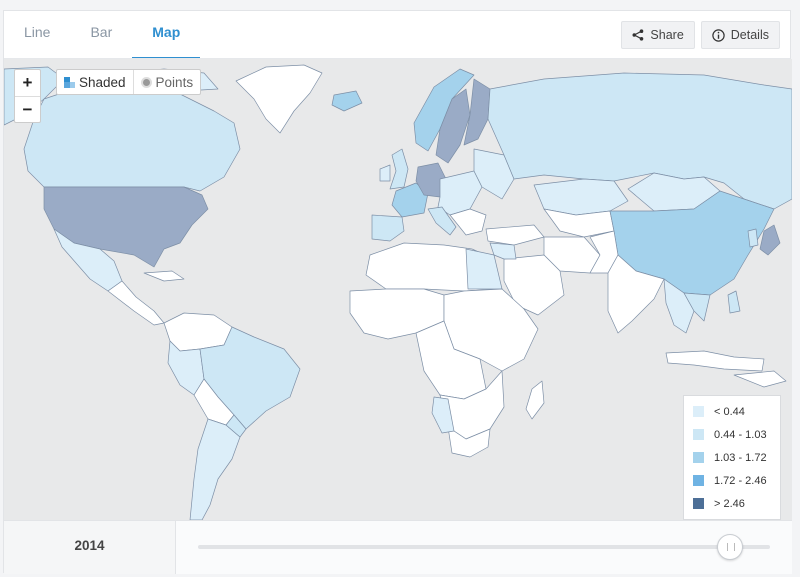  Describe the element at coordinates (37, 35) in the screenshot. I see `tab-line: Line` at that location.